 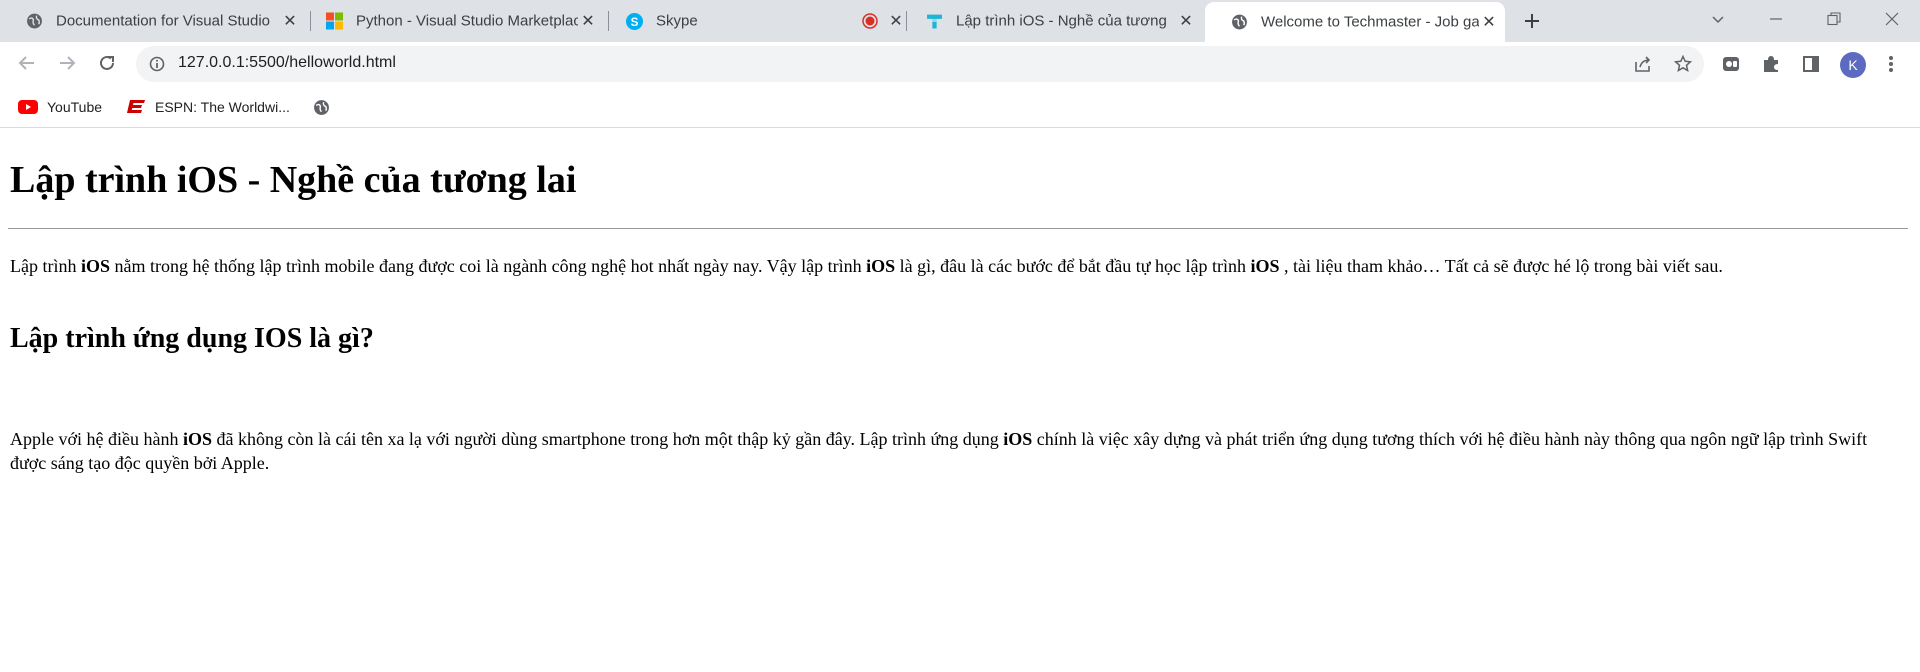 What do you see at coordinates (1771, 64) in the screenshot?
I see `extensions-puzzle-icon` at bounding box center [1771, 64].